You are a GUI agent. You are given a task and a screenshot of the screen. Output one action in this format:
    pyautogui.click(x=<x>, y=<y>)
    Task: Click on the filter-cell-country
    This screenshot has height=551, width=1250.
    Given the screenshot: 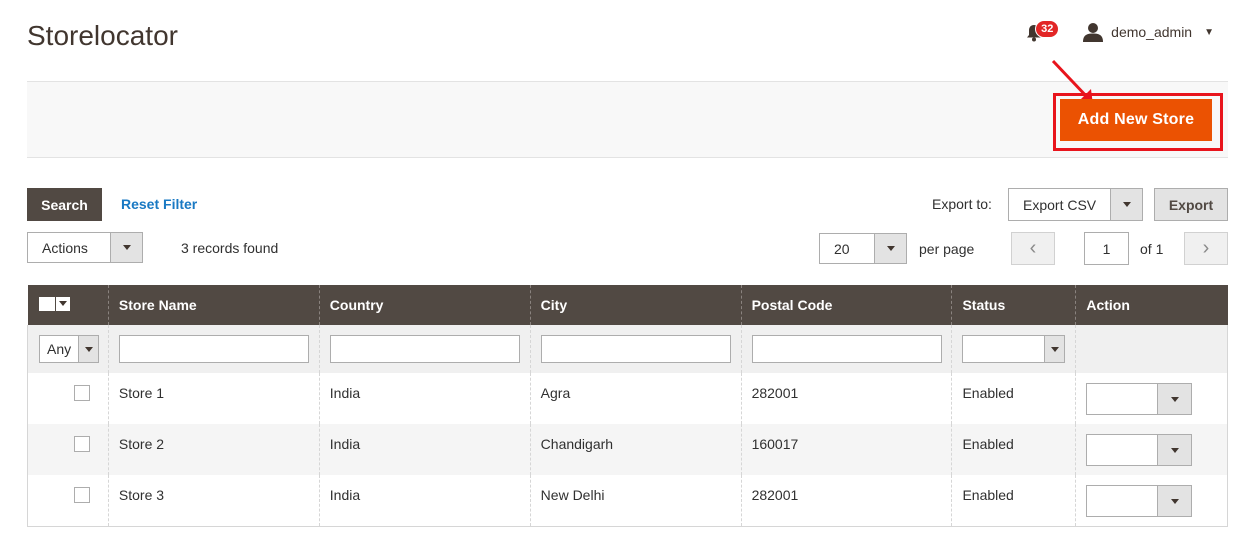 What is the action you would take?
    pyautogui.click(x=424, y=349)
    